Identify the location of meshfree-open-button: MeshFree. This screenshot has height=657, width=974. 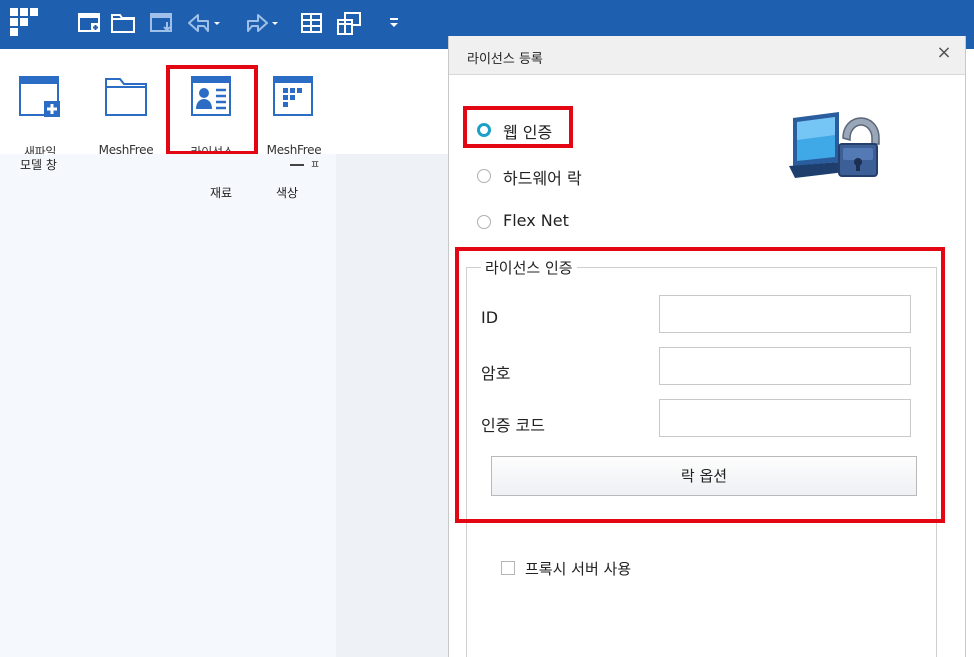
(126, 110).